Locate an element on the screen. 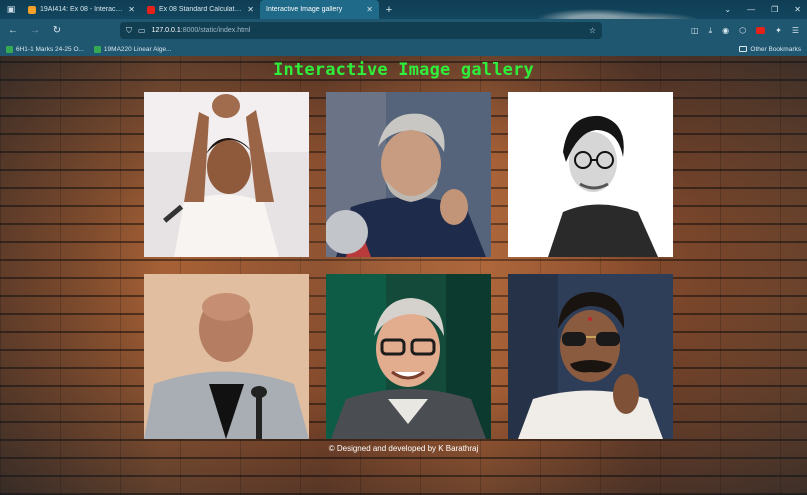 This screenshot has height=495, width=807. shield-icon: ⛉ is located at coordinates (129, 31).